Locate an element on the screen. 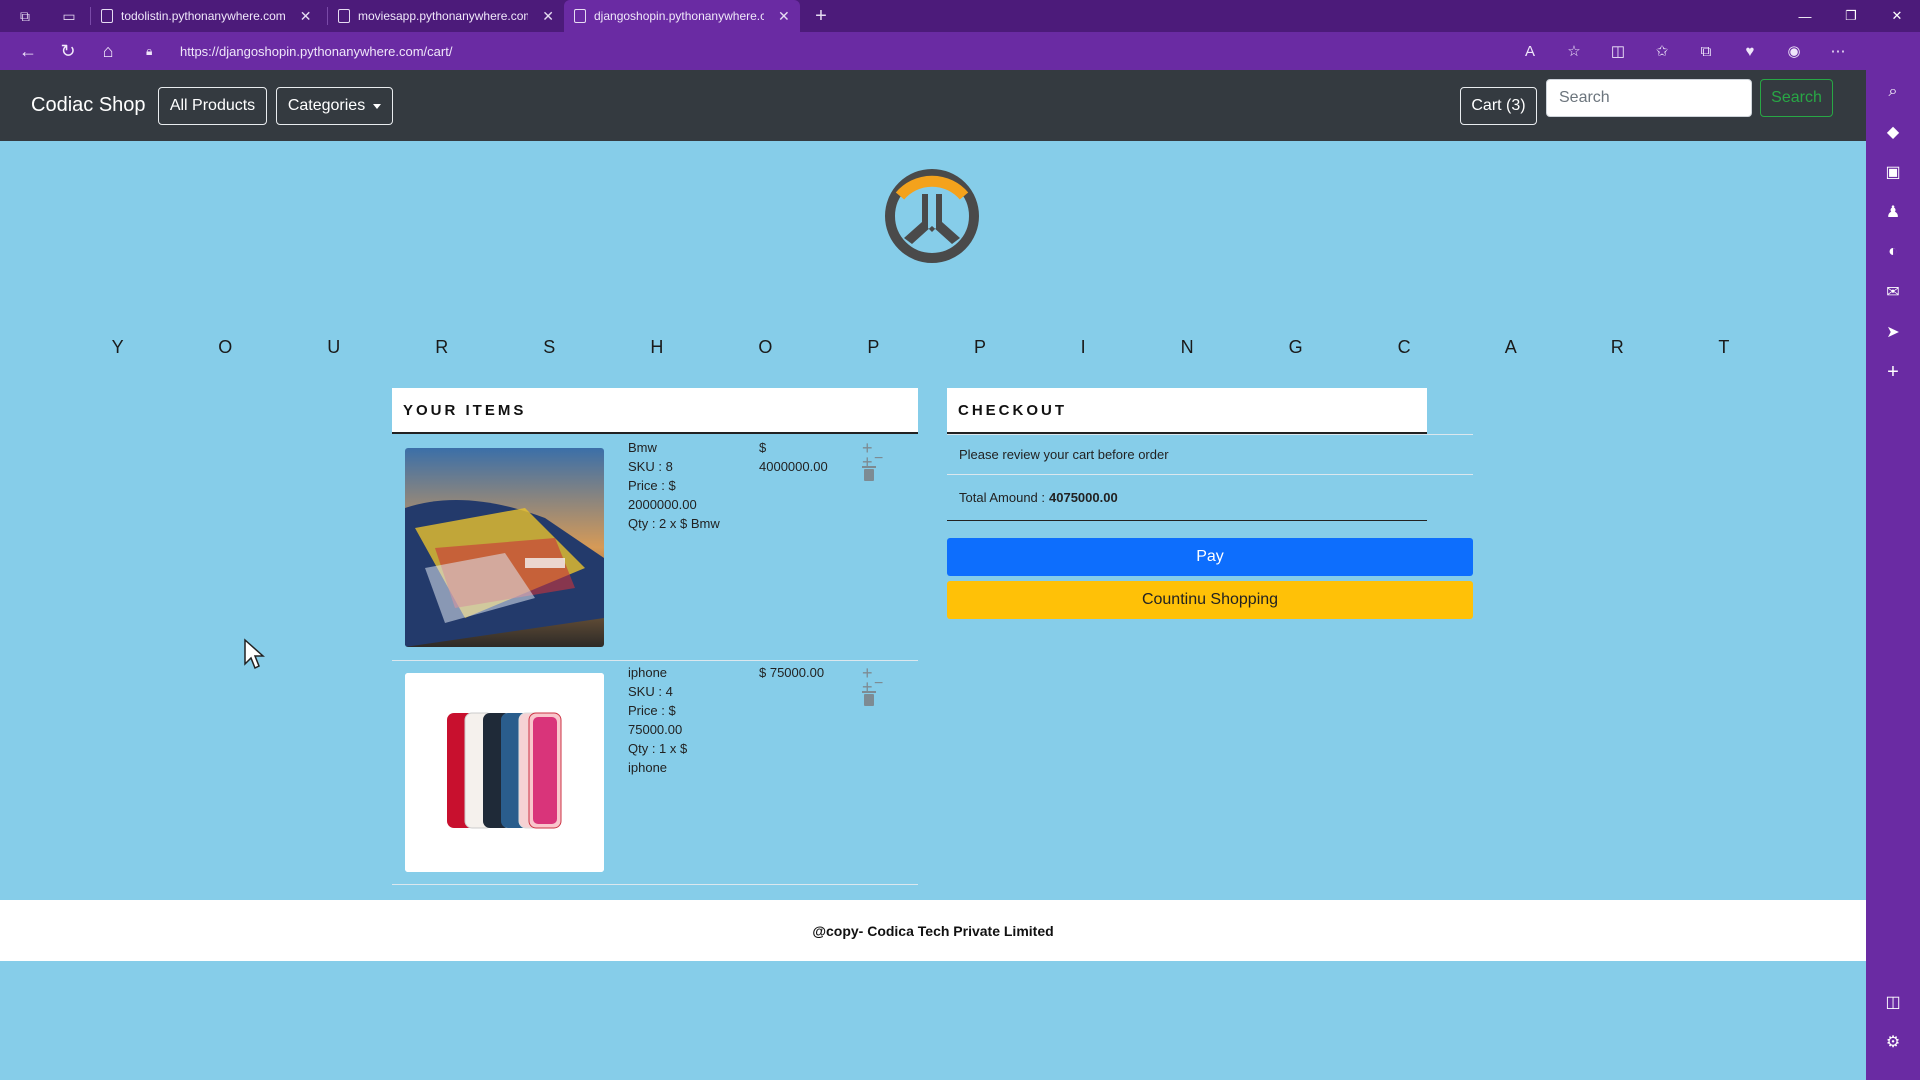  sidebar-toggle-icon: ◫ is located at coordinates (1893, 1002).